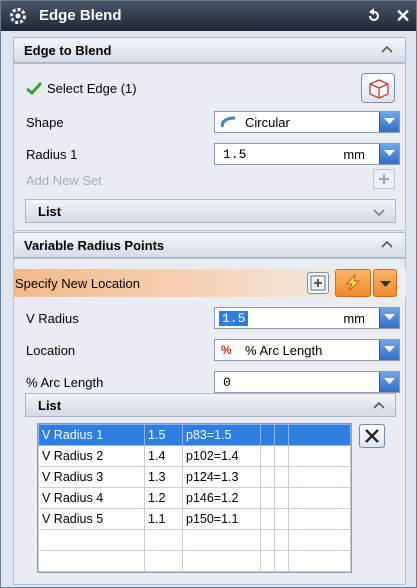 This screenshot has width=417, height=588. What do you see at coordinates (307, 122) in the screenshot?
I see `shape-dropdown: Circular` at bounding box center [307, 122].